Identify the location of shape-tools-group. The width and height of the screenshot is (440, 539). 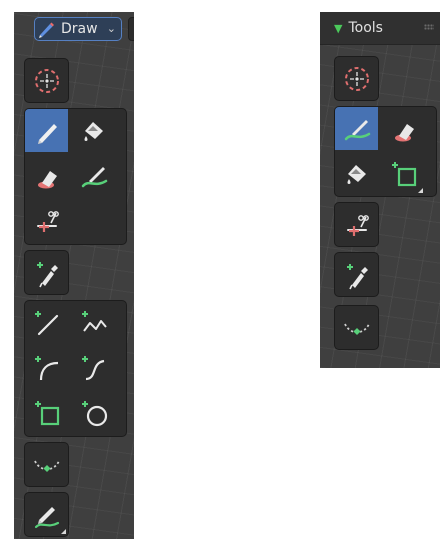
(75, 368).